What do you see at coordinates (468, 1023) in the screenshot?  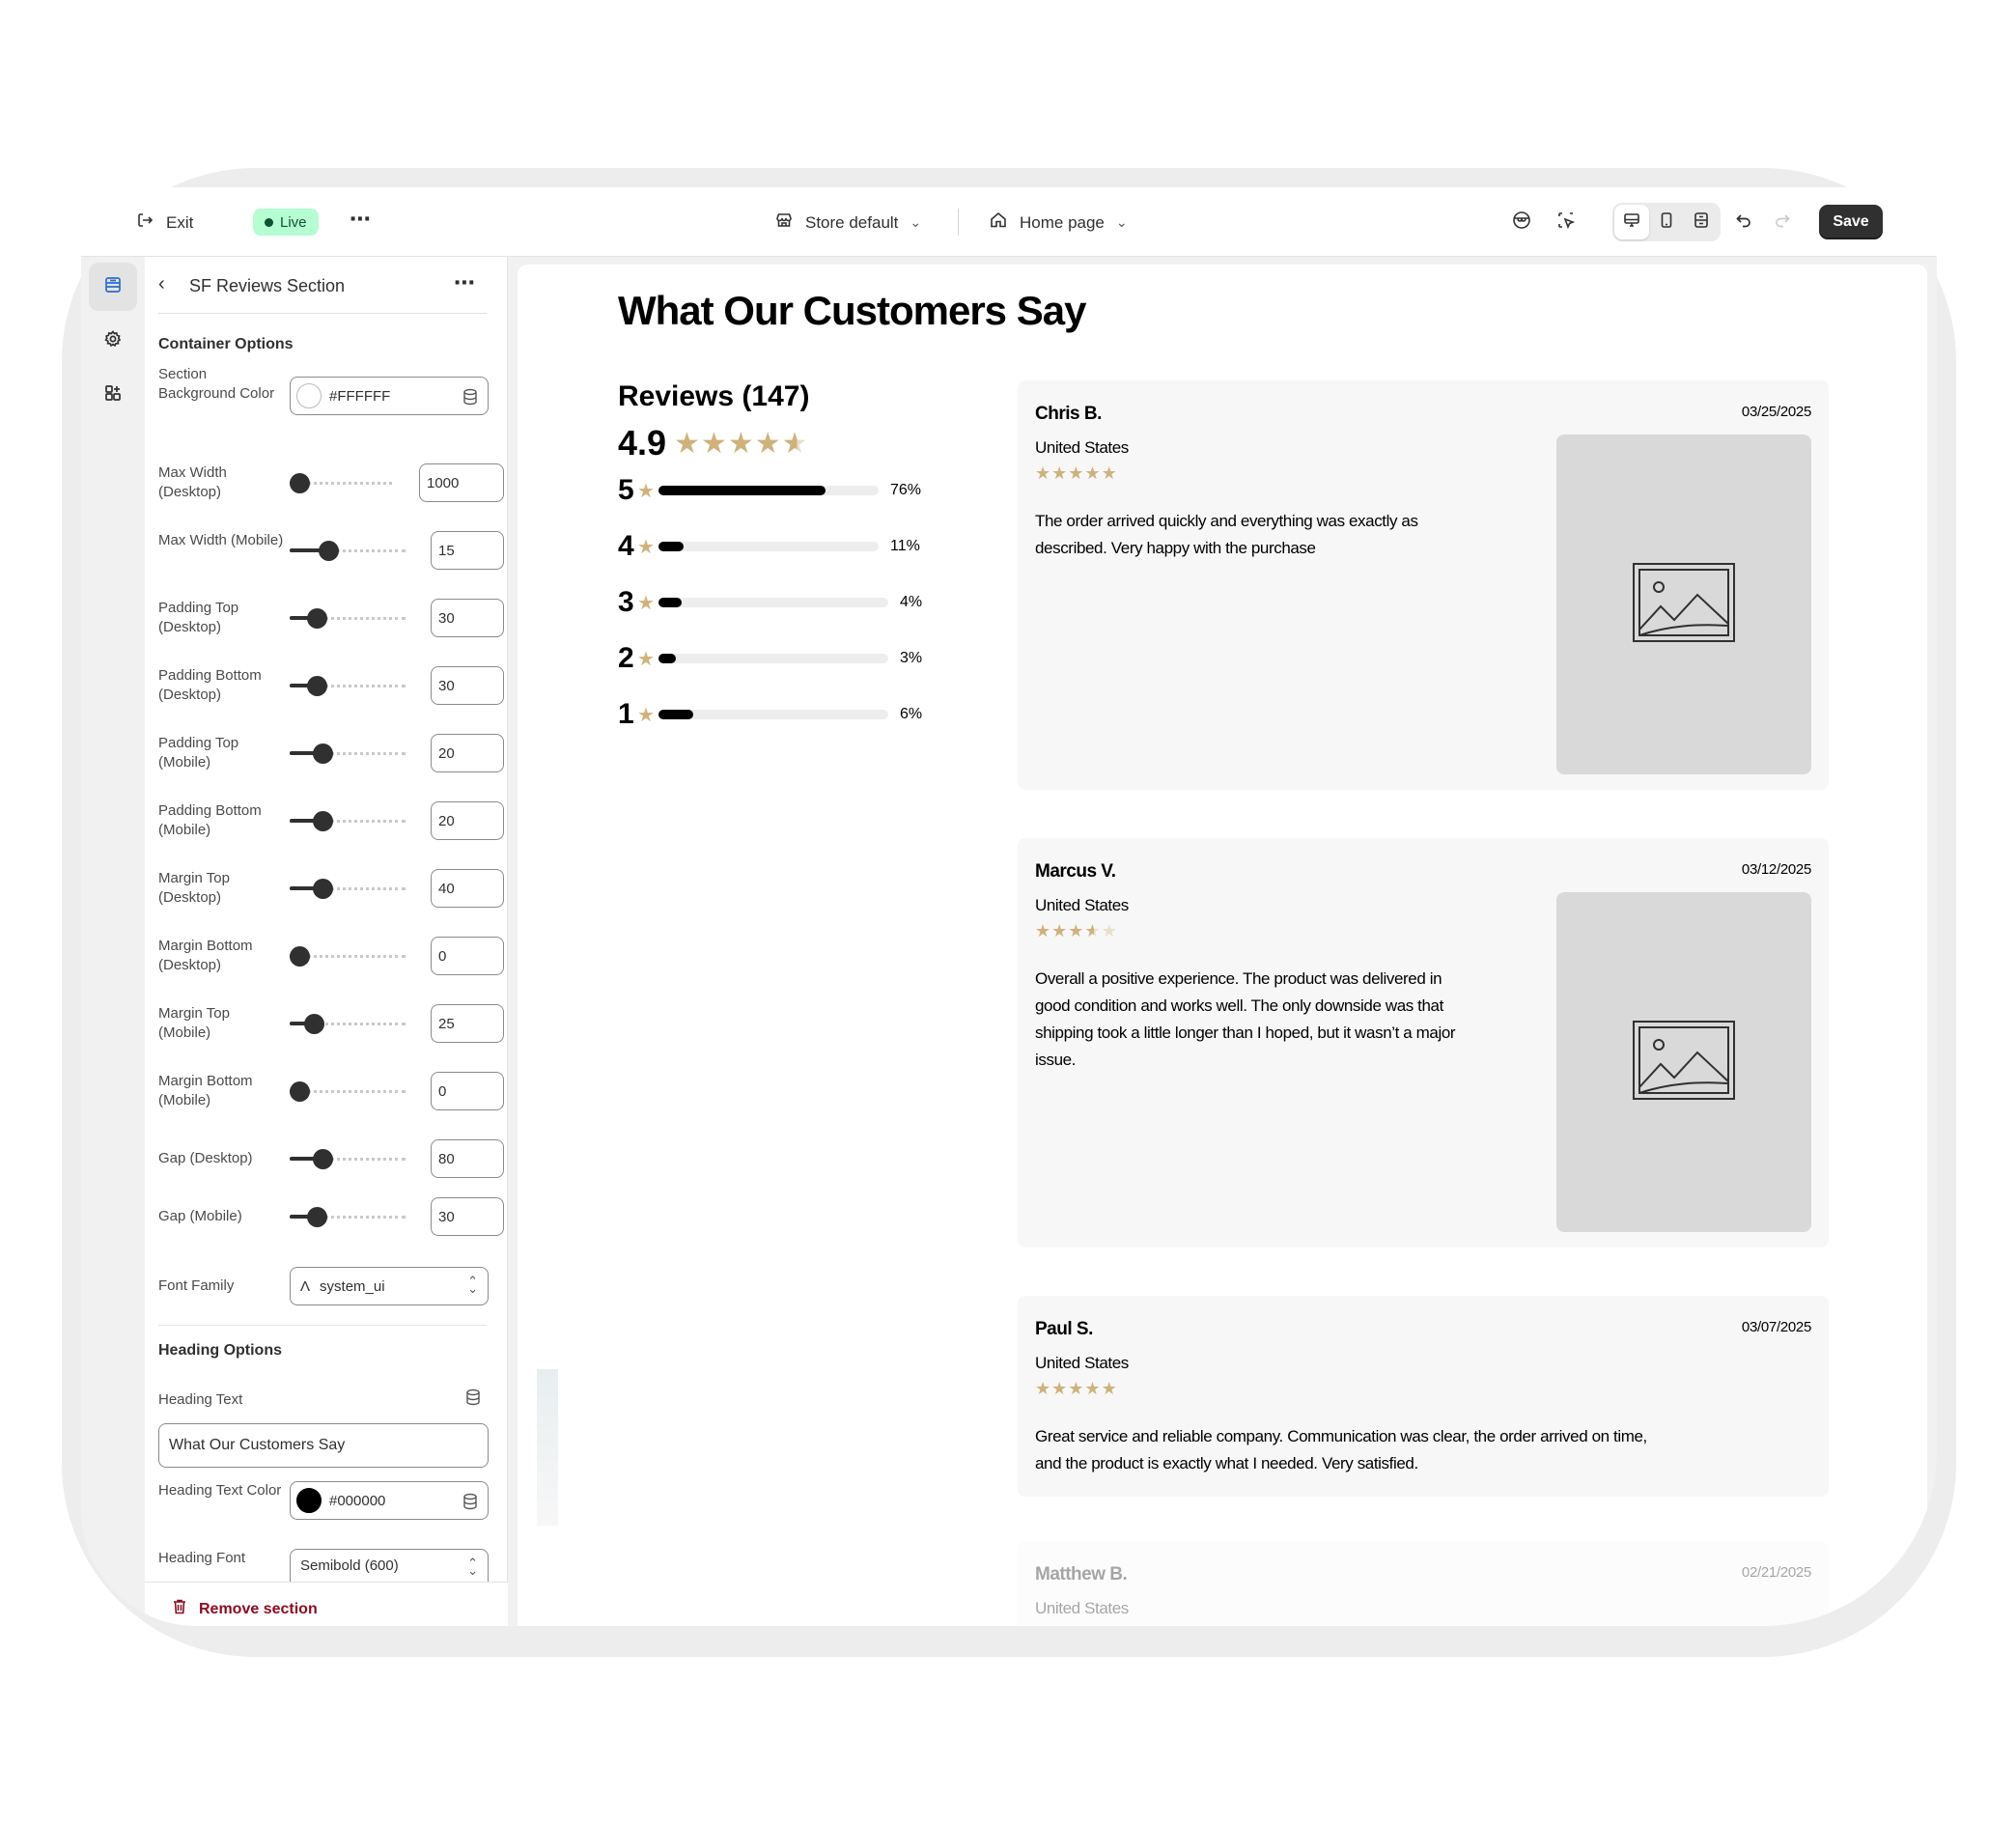 I see `number-input: 25` at bounding box center [468, 1023].